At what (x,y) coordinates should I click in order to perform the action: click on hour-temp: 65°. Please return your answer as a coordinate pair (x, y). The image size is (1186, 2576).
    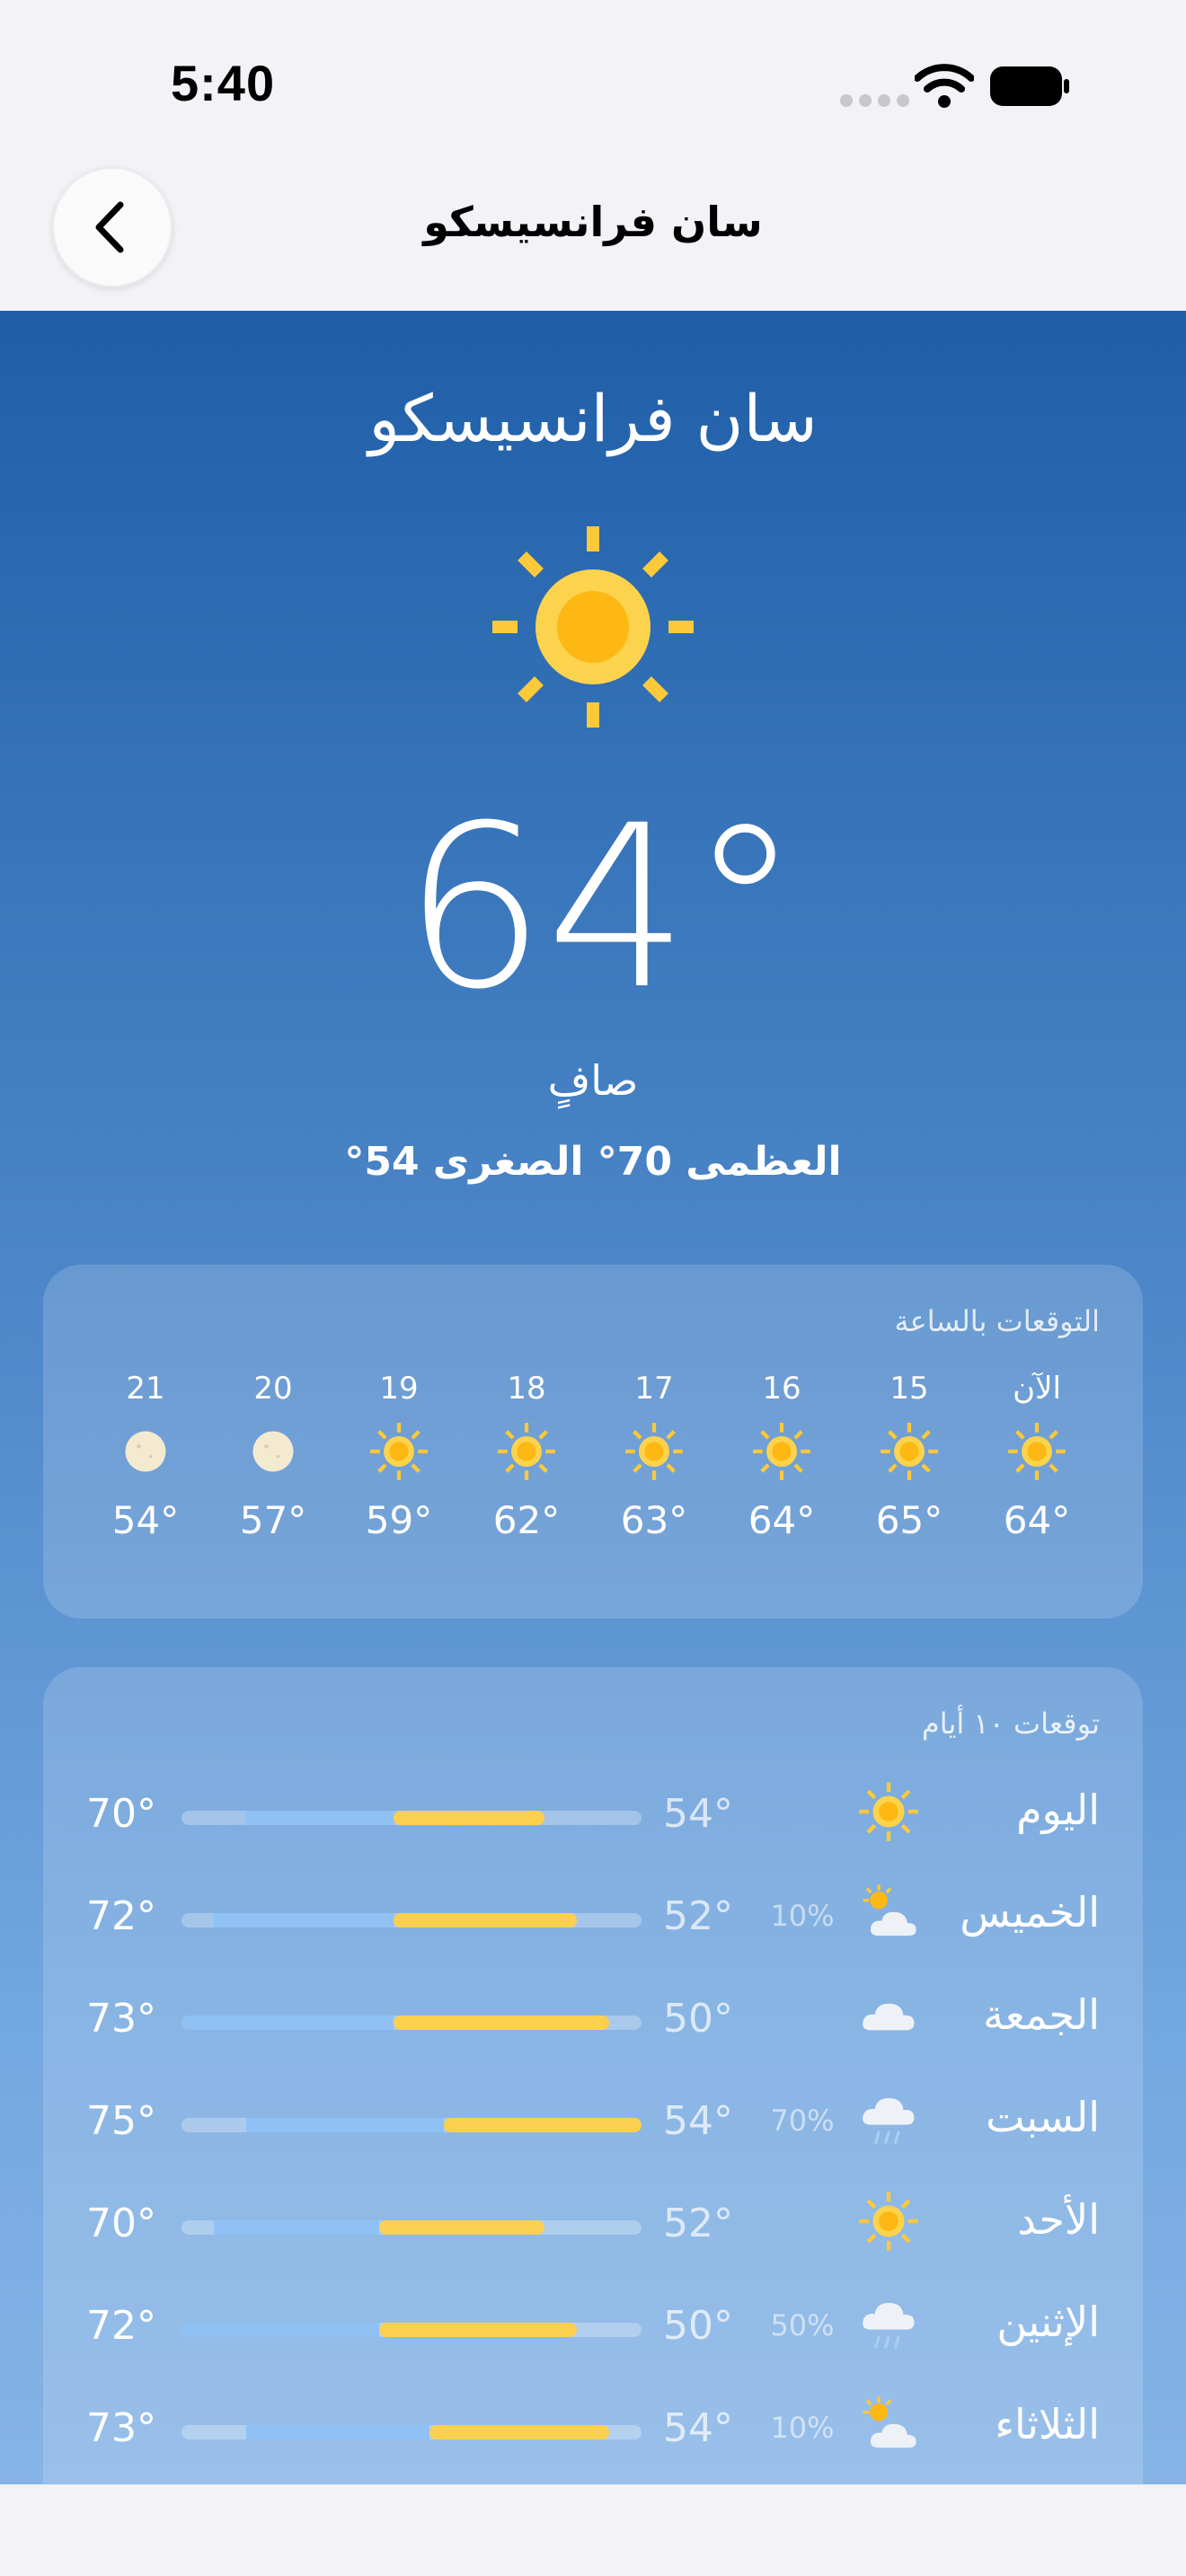
    Looking at the image, I should click on (909, 1520).